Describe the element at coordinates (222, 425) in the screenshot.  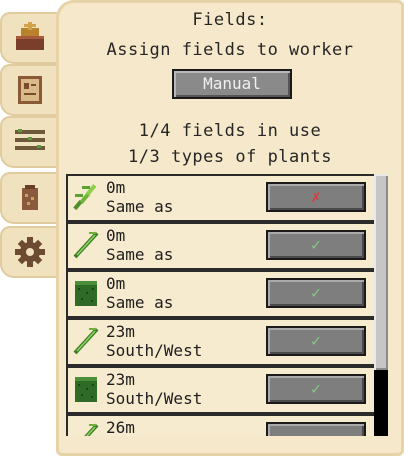
I see `field-row: 26m` at that location.